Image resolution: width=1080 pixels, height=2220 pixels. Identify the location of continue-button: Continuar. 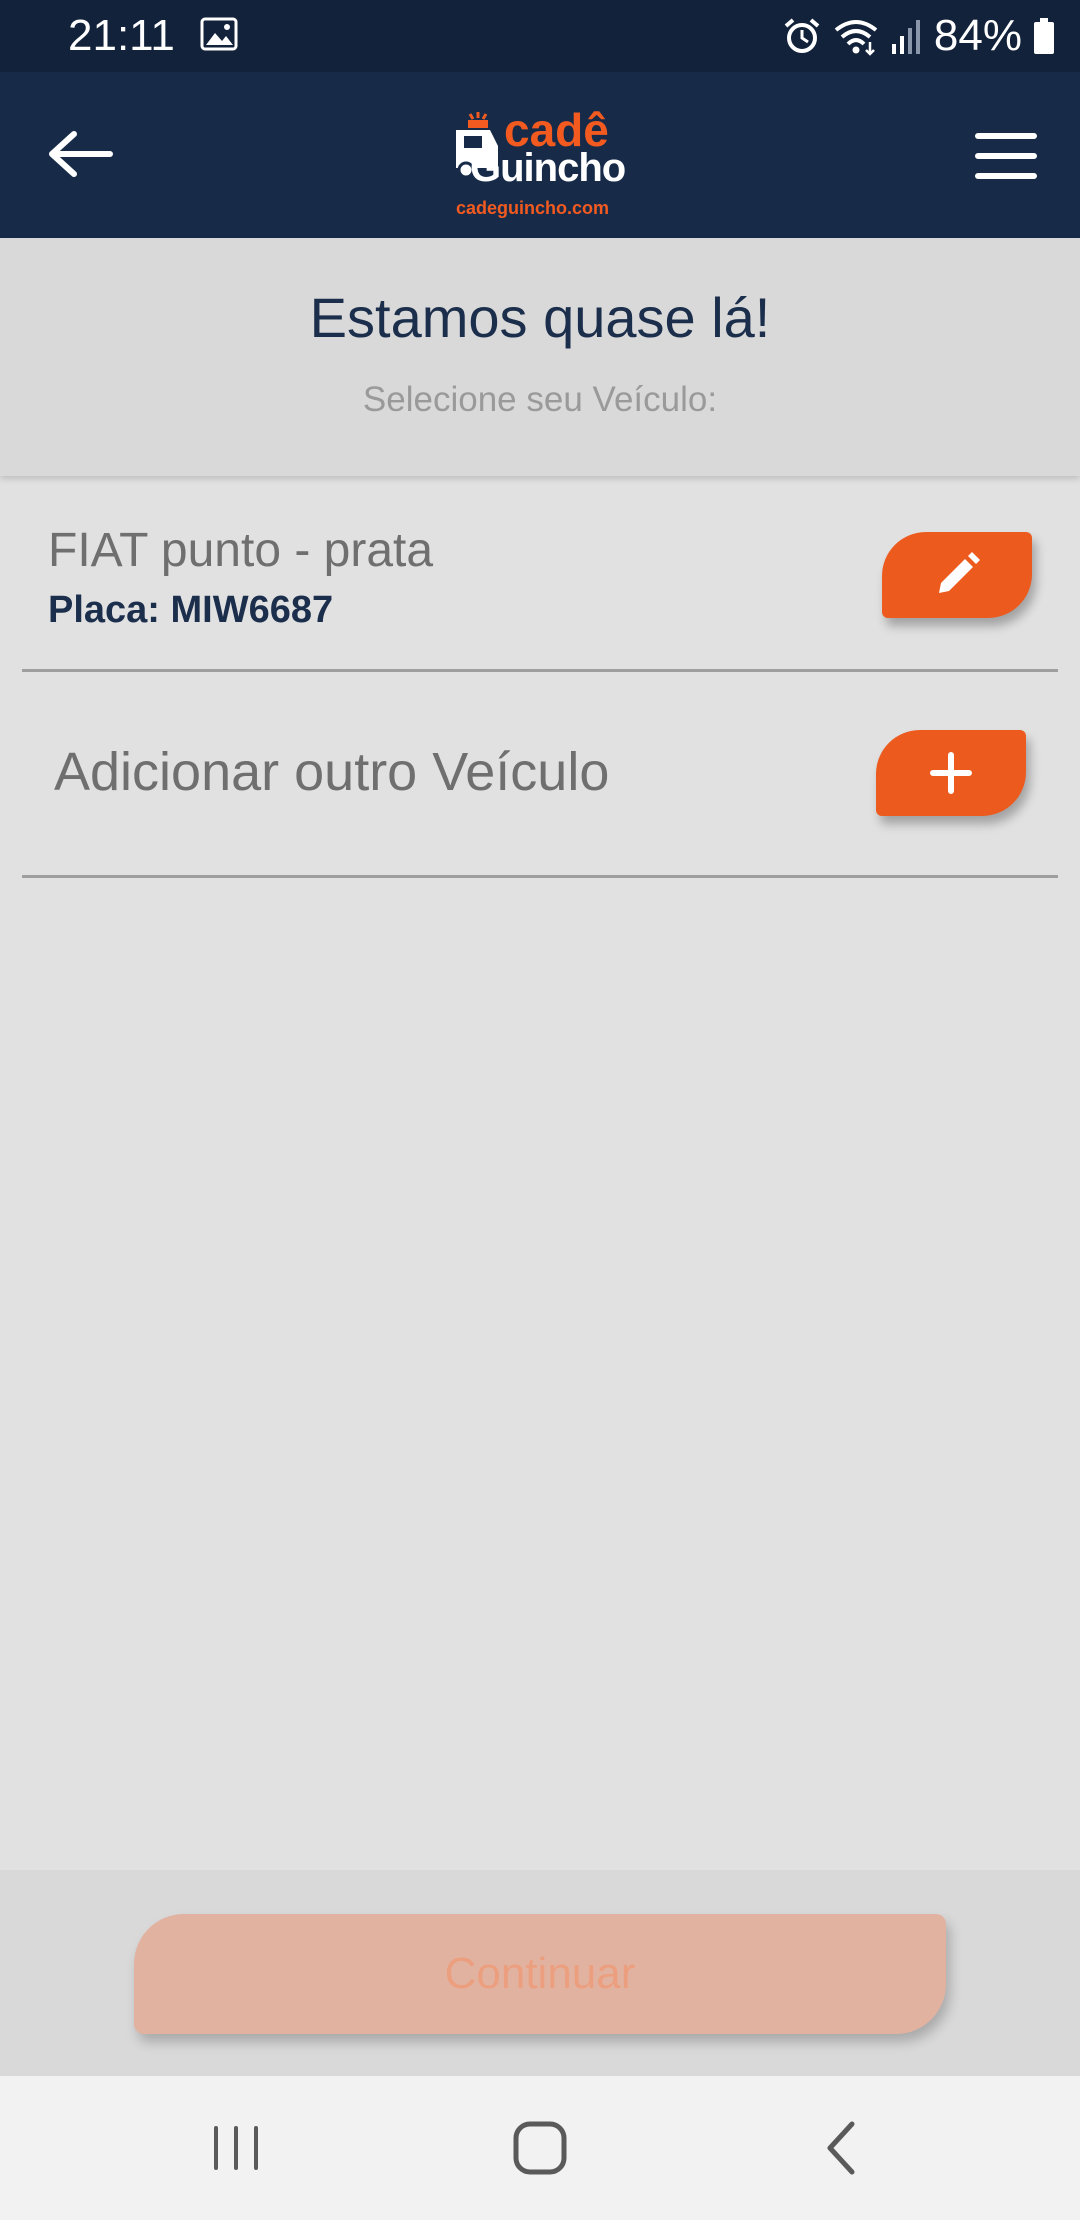
(540, 1974).